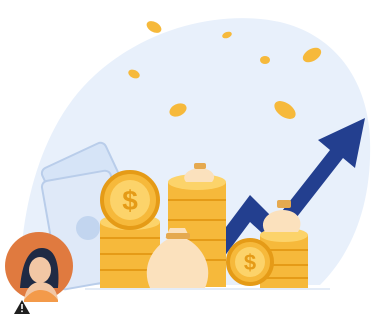 The height and width of the screenshot is (320, 373). I want to click on avatar, so click(39, 273).